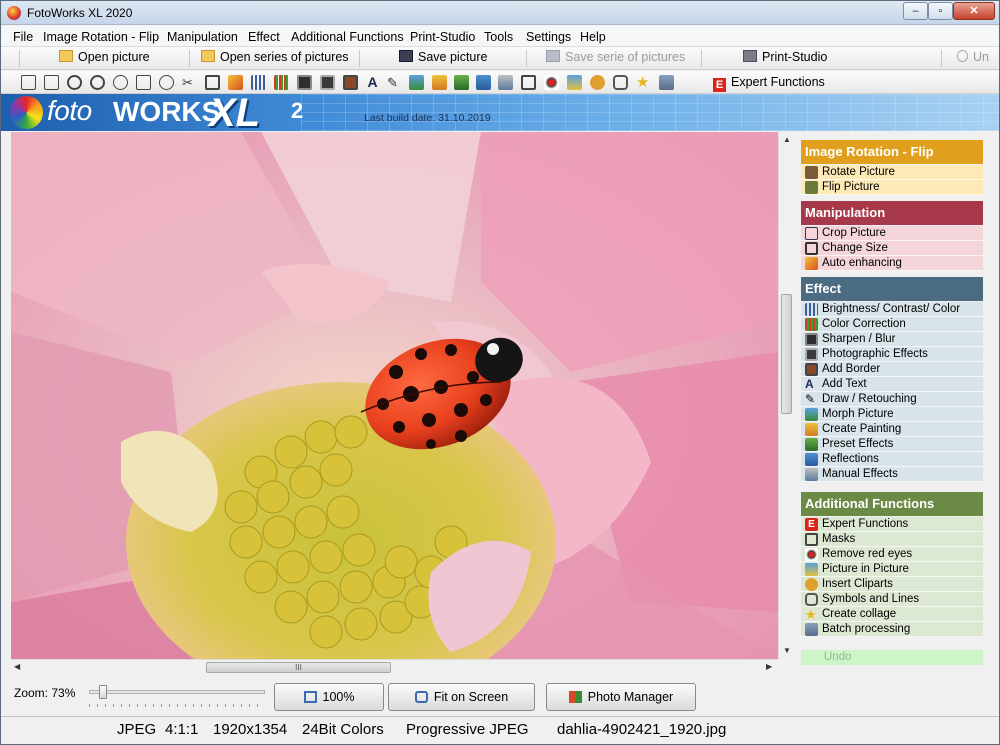 The width and height of the screenshot is (1000, 745). Describe the element at coordinates (892, 554) in the screenshot. I see `panel-item-remove-red-eyes: Remove red eyes` at that location.